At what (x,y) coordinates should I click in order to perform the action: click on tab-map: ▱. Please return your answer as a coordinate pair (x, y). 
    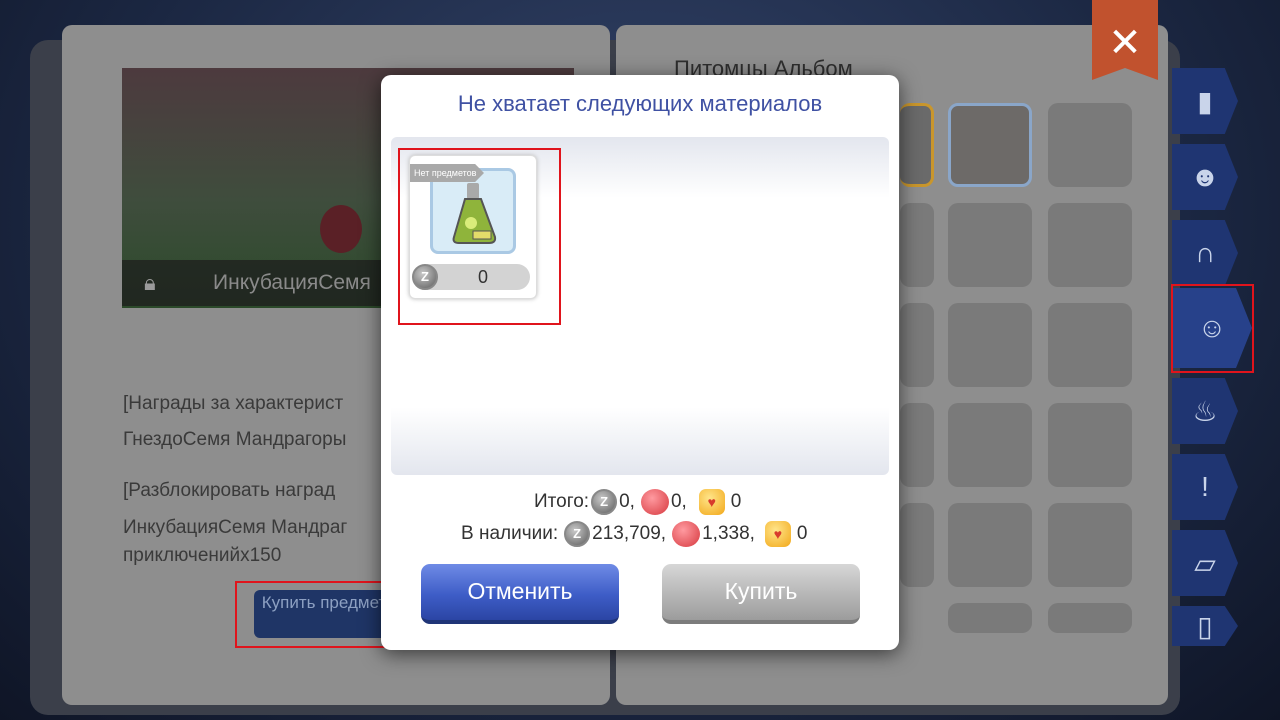
    Looking at the image, I should click on (1205, 563).